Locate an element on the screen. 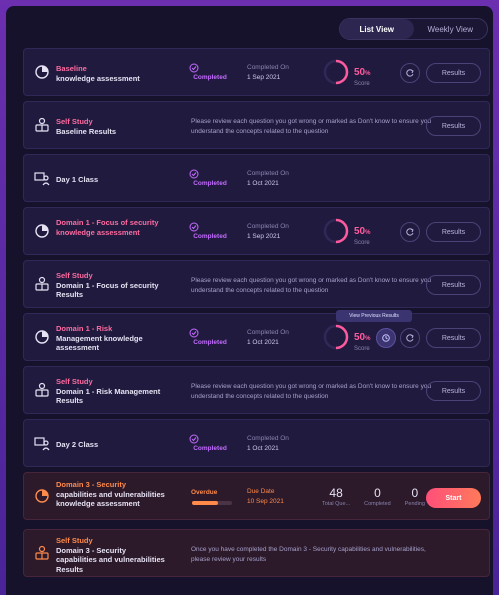  progress-fill is located at coordinates (205, 503).